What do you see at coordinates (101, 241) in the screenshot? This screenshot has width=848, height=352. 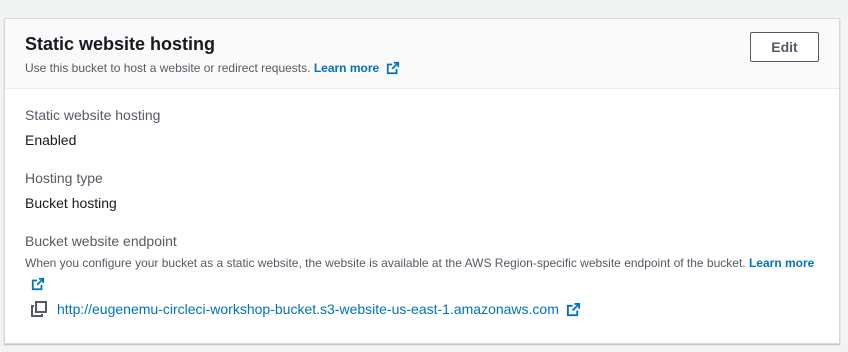 I see `field-label: Bucket website endpoint` at bounding box center [101, 241].